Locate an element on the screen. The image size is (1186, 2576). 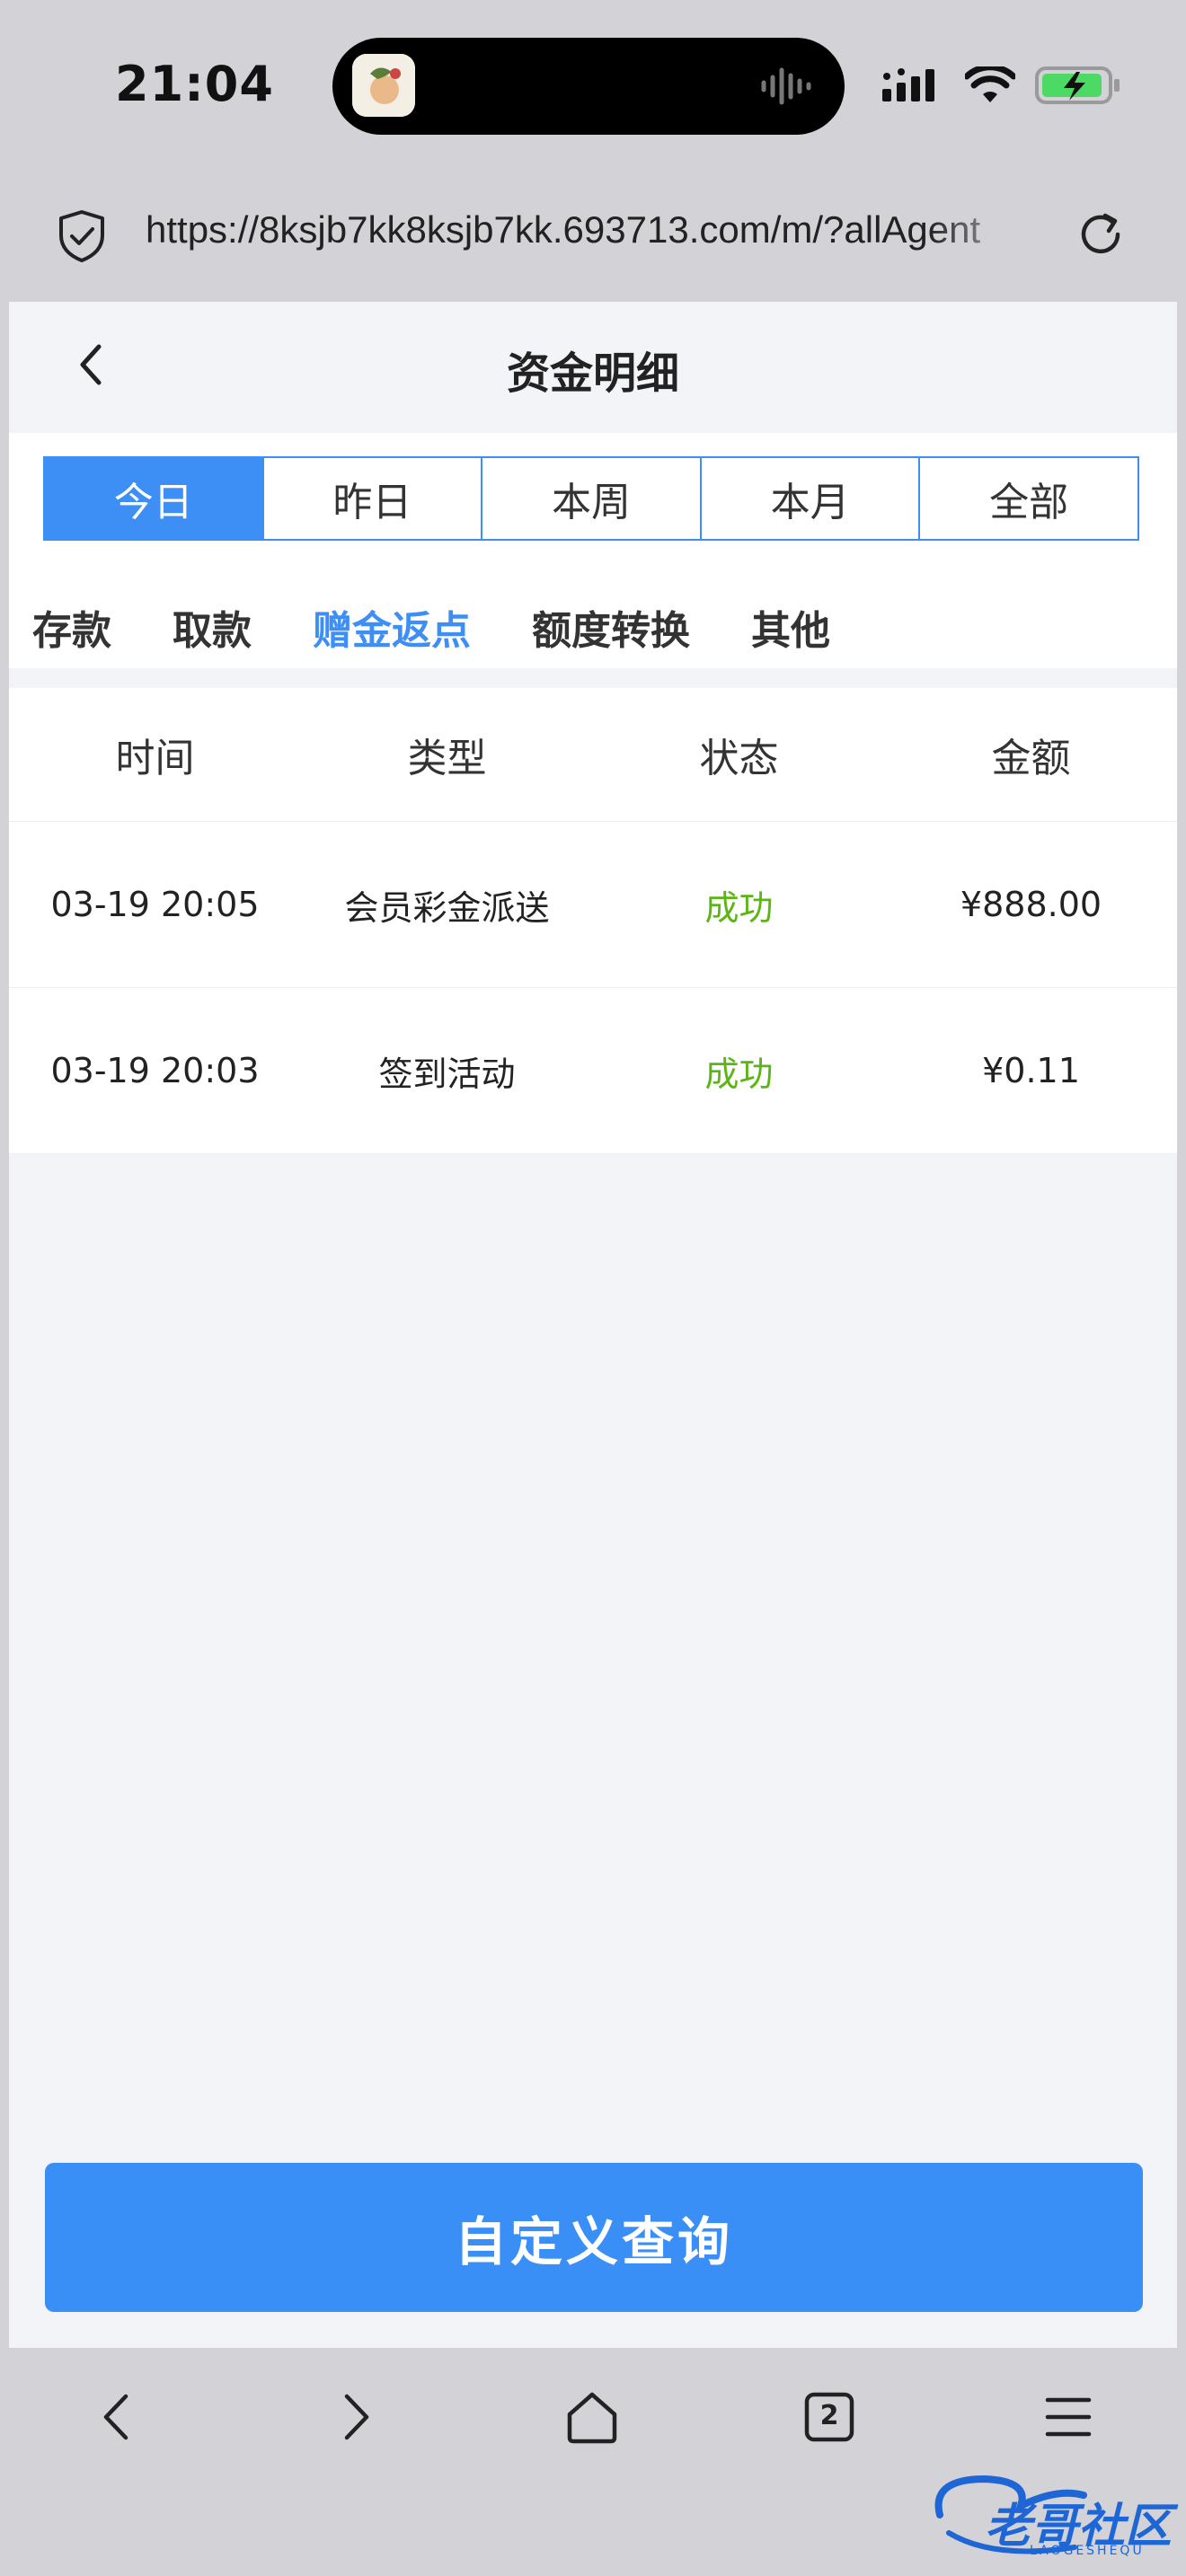
tab-bonus-rebate: 赠金返点 is located at coordinates (392, 627).